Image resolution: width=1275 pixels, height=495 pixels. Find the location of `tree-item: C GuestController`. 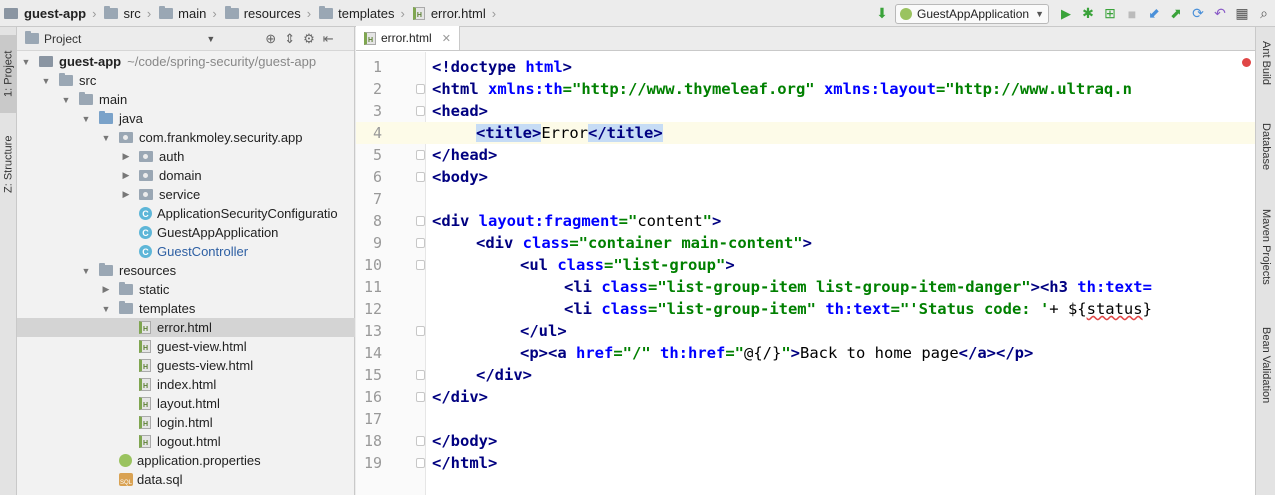

tree-item: C GuestController is located at coordinates (186, 251).